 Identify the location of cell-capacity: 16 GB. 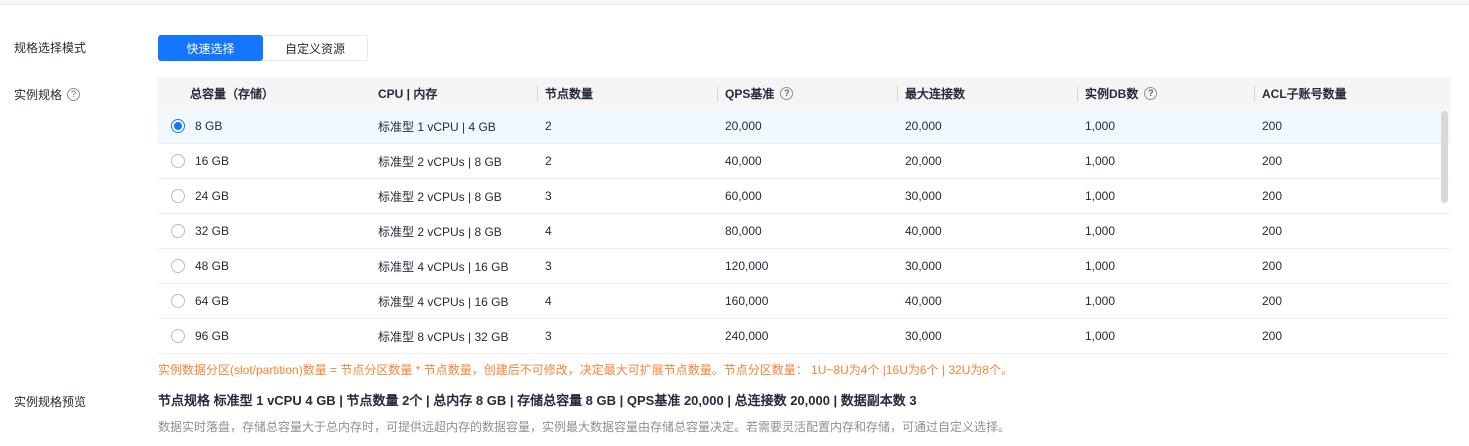
(268, 161).